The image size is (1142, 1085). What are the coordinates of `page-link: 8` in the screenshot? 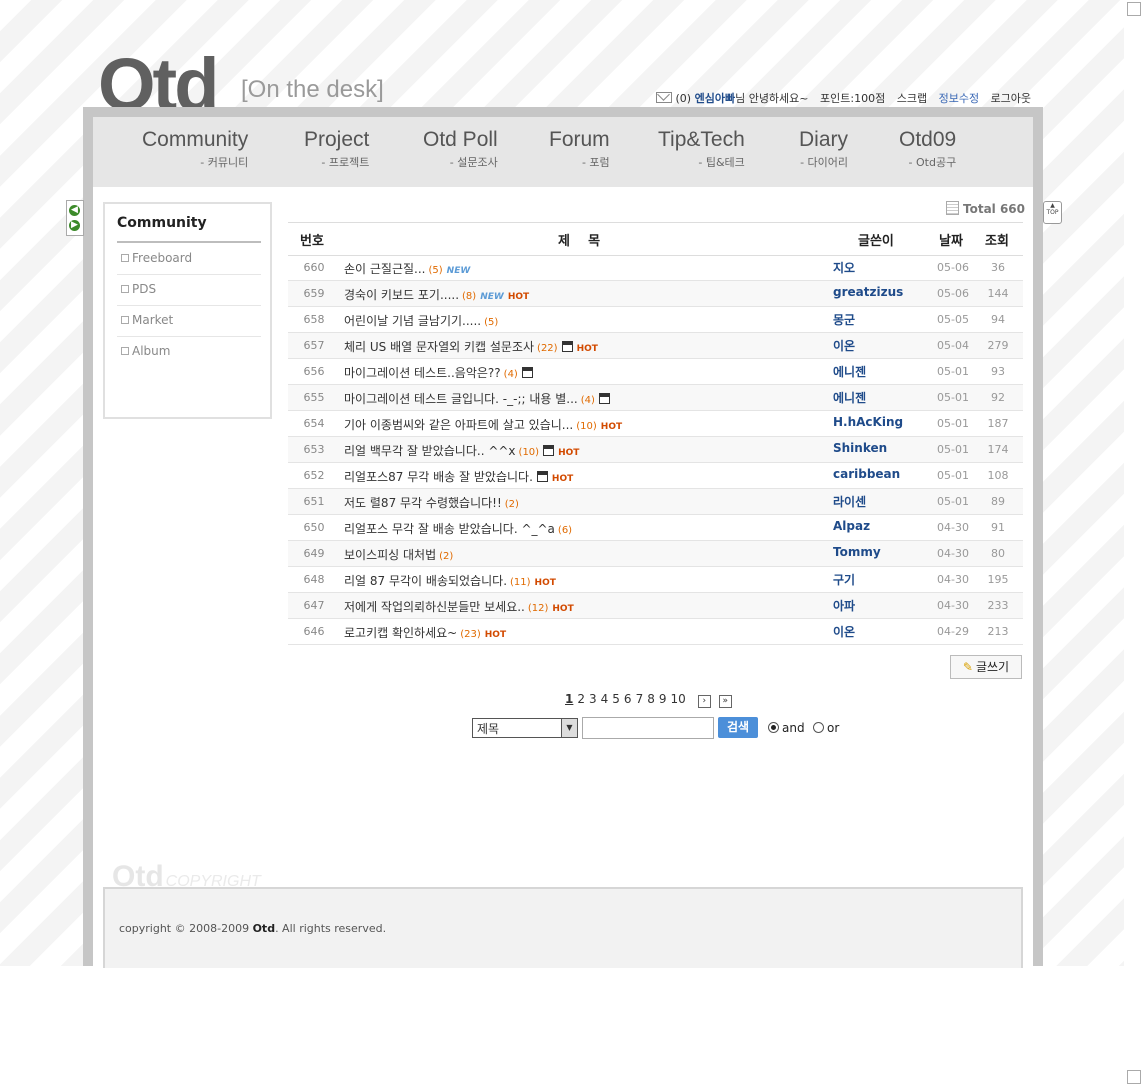 It's located at (651, 699).